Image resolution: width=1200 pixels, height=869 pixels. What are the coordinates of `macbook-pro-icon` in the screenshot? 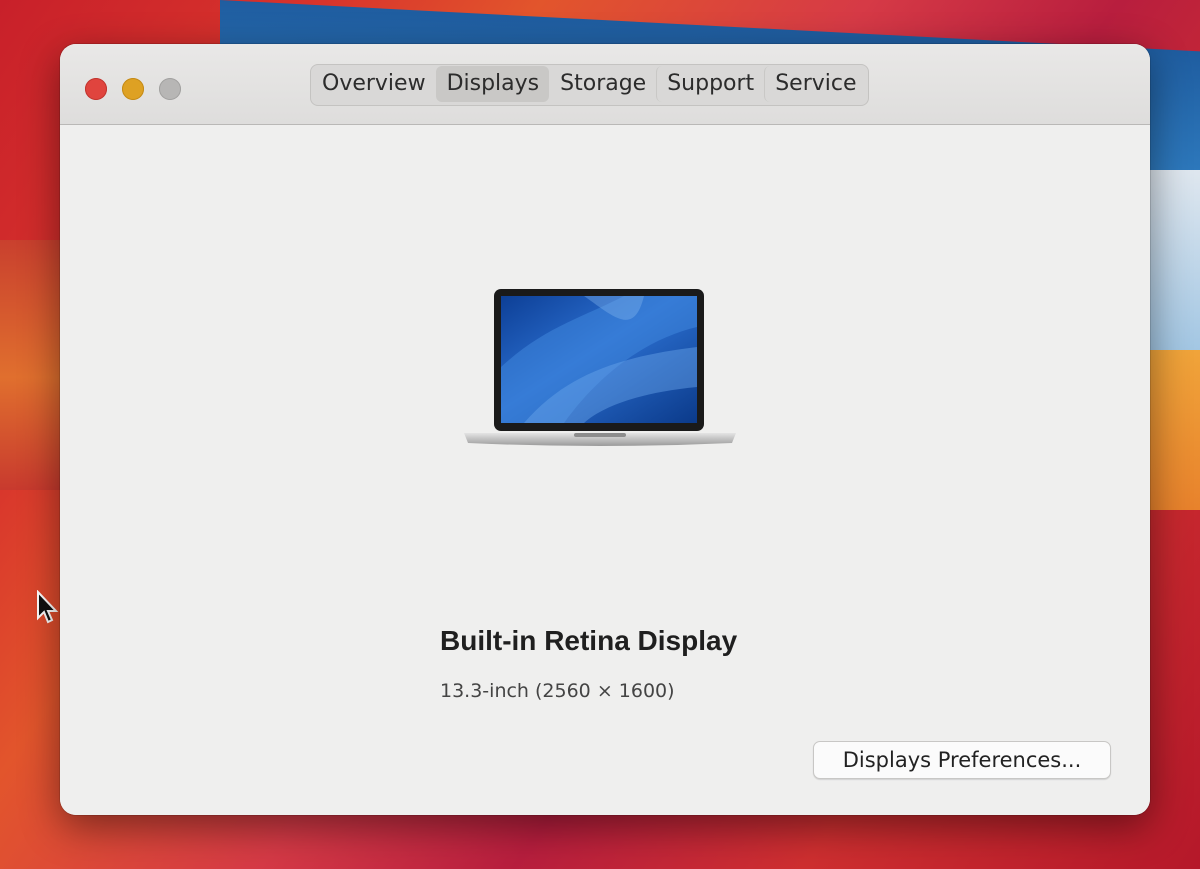 It's located at (600, 367).